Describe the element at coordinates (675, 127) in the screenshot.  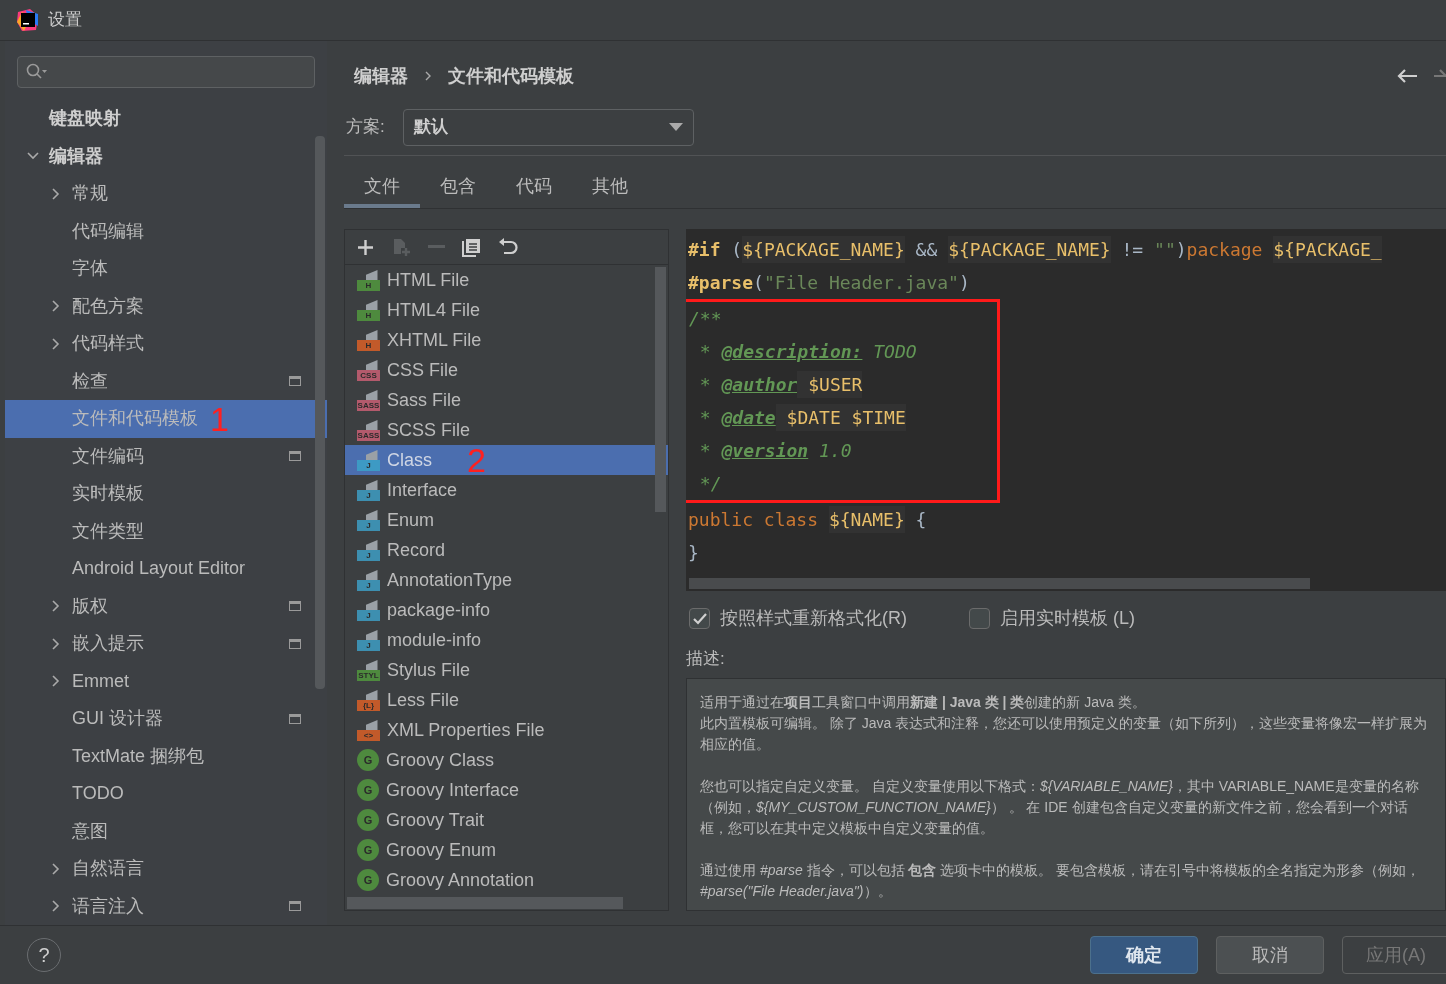
I see `dropdown-arrow-icon` at that location.